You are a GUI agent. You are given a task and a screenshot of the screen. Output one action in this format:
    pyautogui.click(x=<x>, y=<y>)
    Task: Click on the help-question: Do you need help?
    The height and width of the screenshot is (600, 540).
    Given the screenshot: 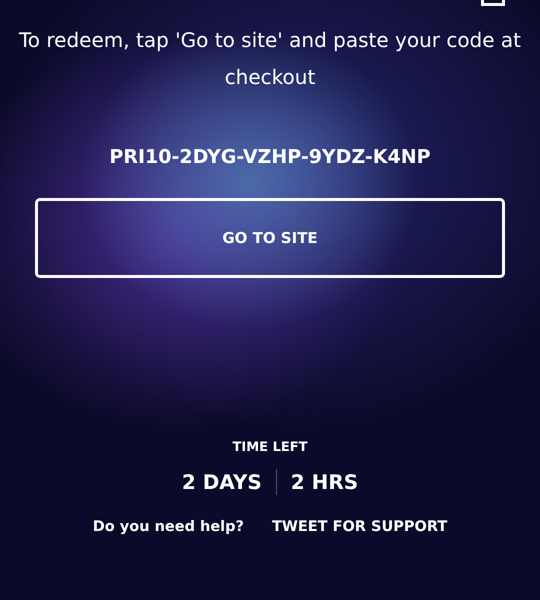 What is the action you would take?
    pyautogui.click(x=168, y=527)
    